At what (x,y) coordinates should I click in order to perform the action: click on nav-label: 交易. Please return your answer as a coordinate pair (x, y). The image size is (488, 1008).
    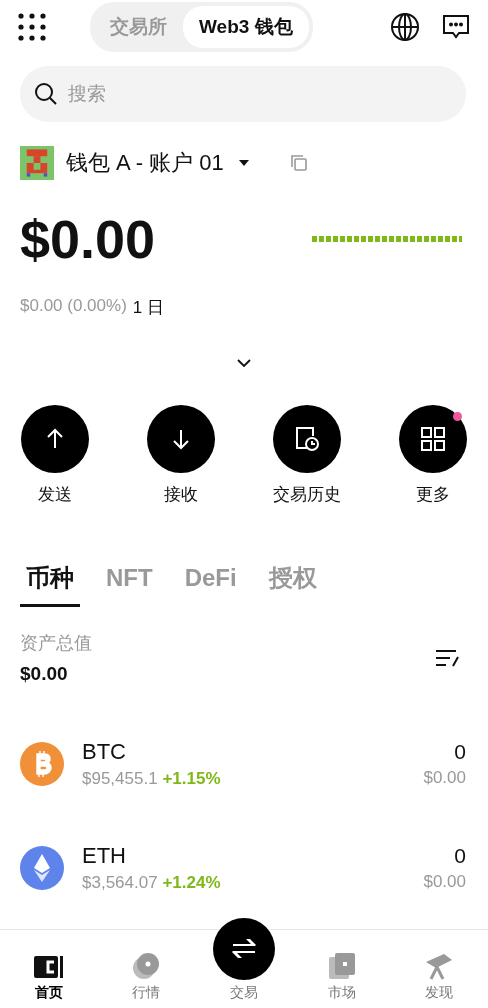
    Looking at the image, I should click on (244, 993).